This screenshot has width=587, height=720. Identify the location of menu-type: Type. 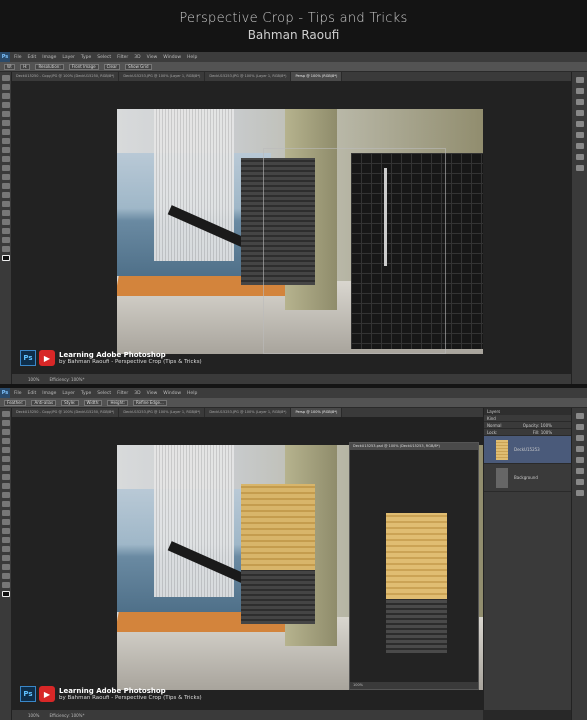
(86, 393).